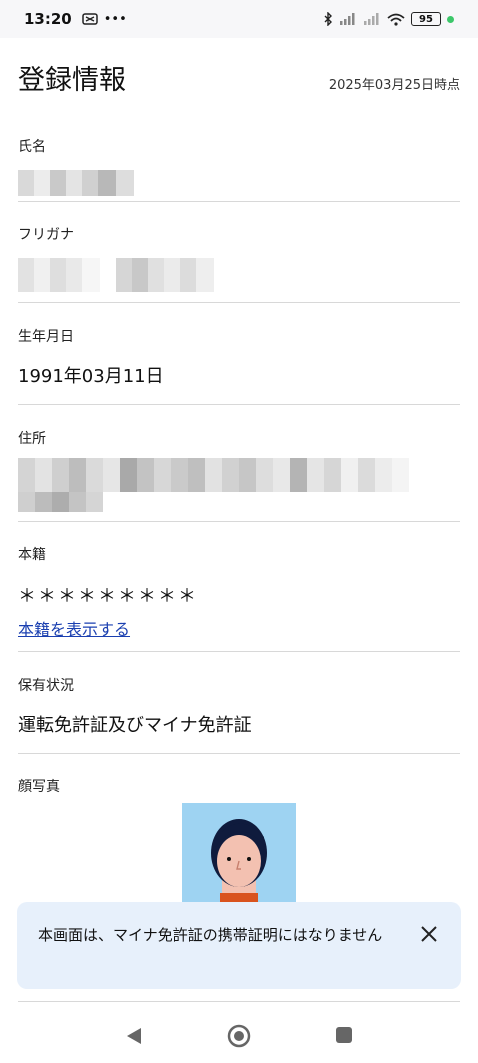 This screenshot has height=1063, width=478. What do you see at coordinates (426, 19) in the screenshot?
I see `battery-icon: 95` at bounding box center [426, 19].